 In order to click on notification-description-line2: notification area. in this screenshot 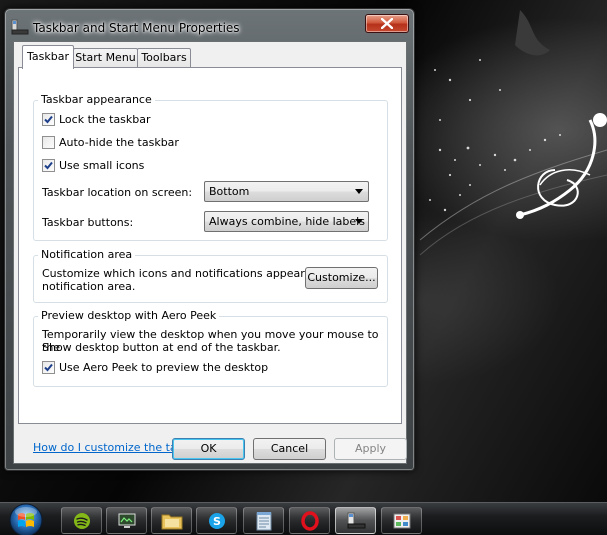, I will do `click(89, 286)`.